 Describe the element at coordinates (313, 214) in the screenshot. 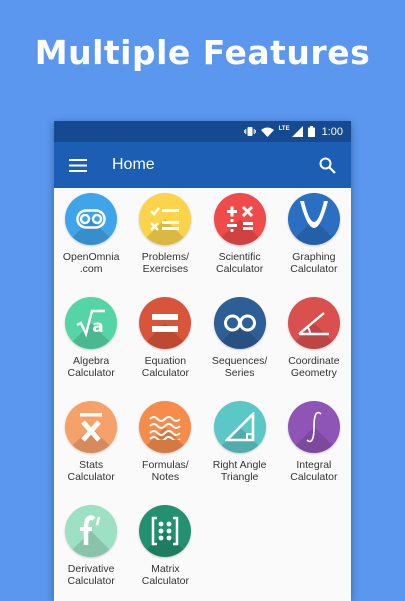

I see `parabola-graph-icon` at that location.